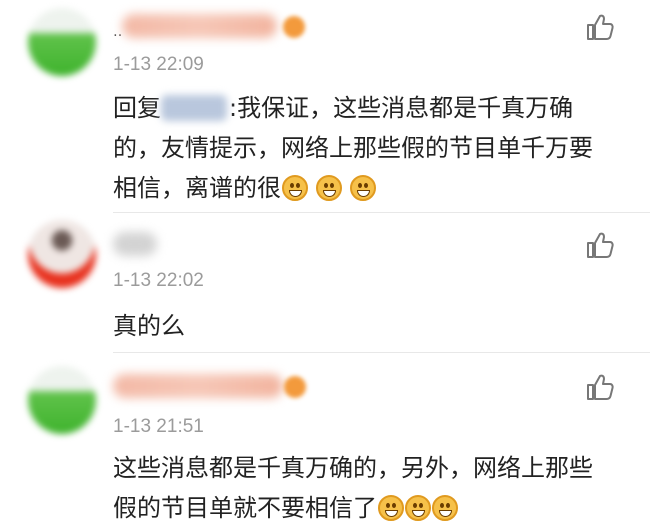 The image size is (650, 530). Describe the element at coordinates (353, 148) in the screenshot. I see `comment-line: 的，友情提示，网络上那些假的节目单千万要` at that location.